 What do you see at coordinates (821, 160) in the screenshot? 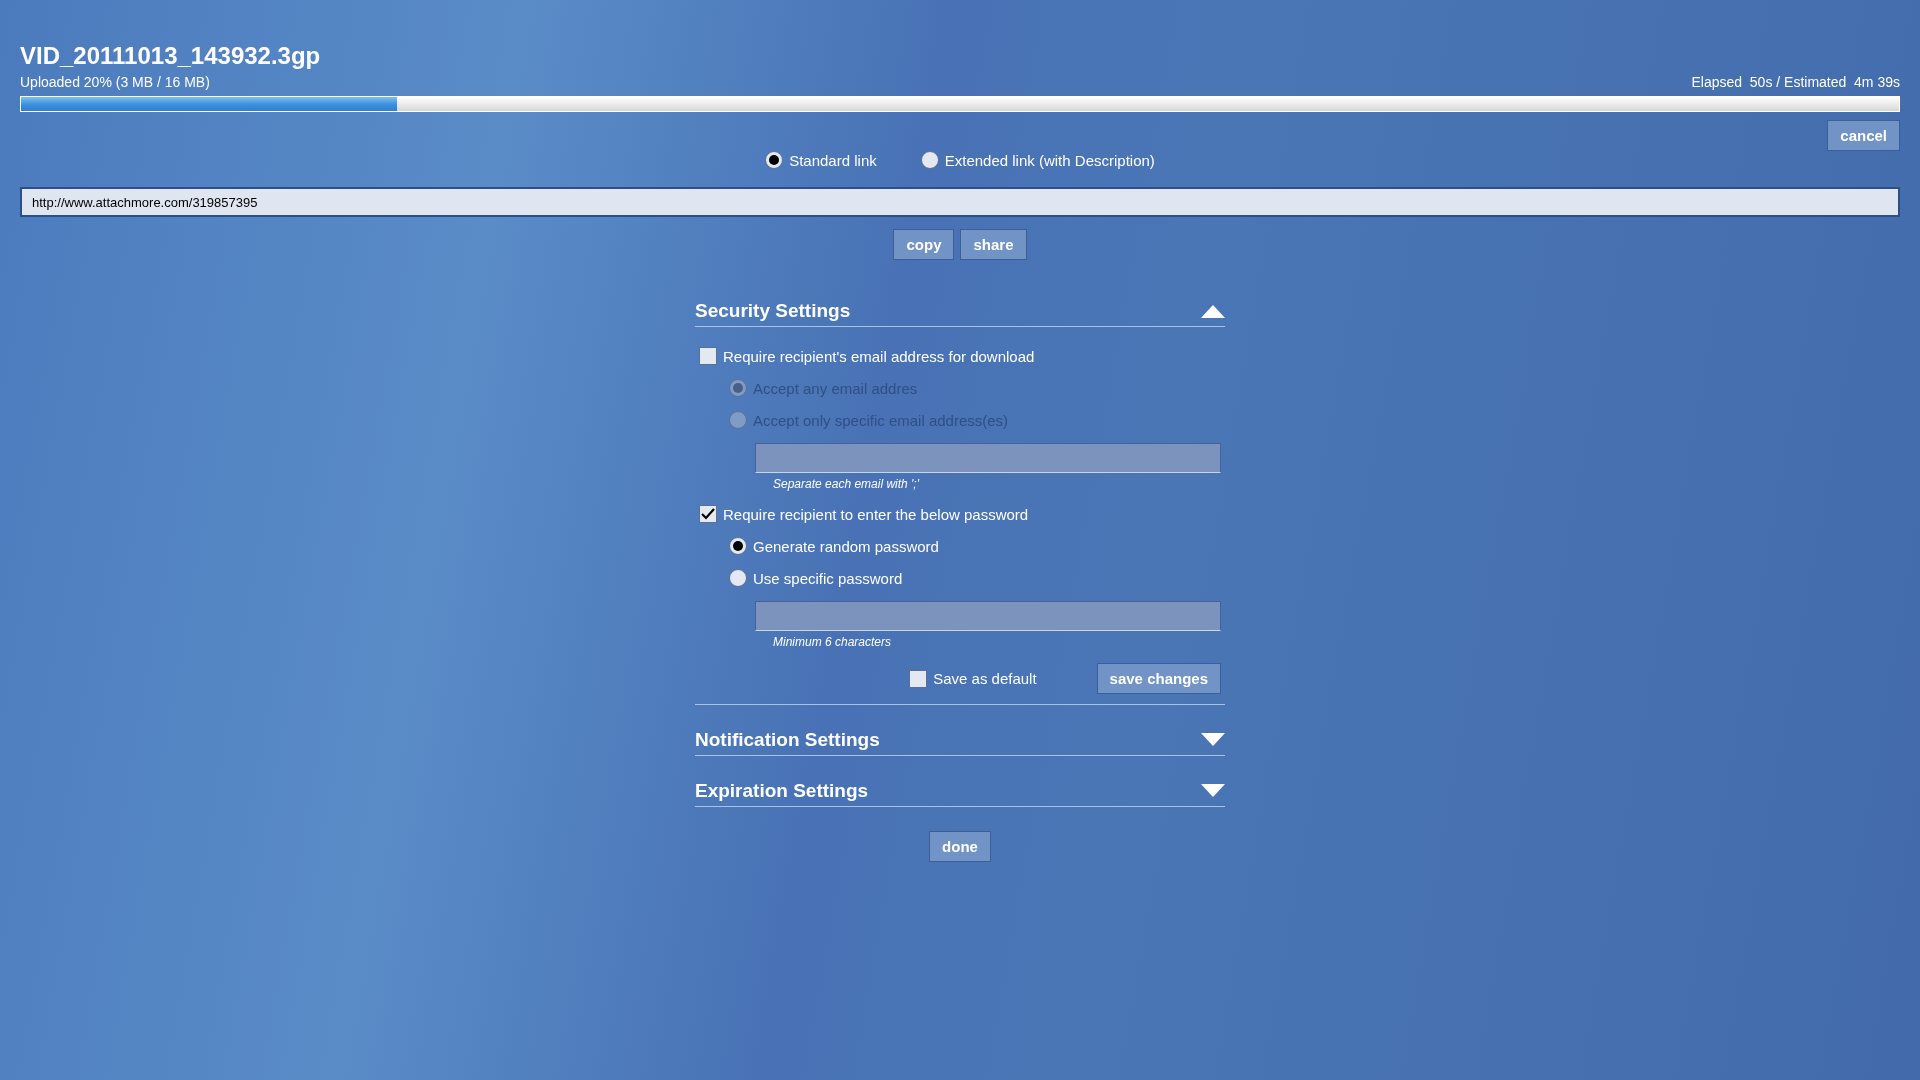
I see `radio-button: Standard link` at bounding box center [821, 160].